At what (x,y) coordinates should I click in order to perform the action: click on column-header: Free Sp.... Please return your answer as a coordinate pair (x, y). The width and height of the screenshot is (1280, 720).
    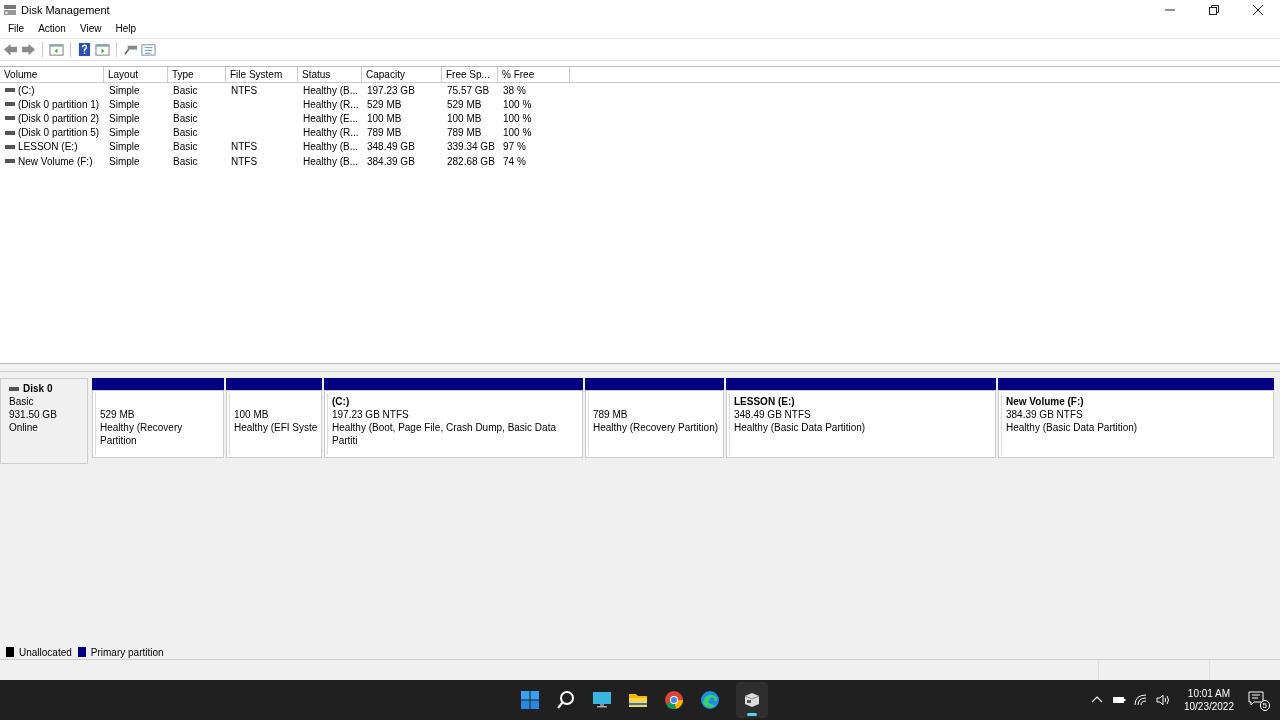
    Looking at the image, I should click on (470, 74).